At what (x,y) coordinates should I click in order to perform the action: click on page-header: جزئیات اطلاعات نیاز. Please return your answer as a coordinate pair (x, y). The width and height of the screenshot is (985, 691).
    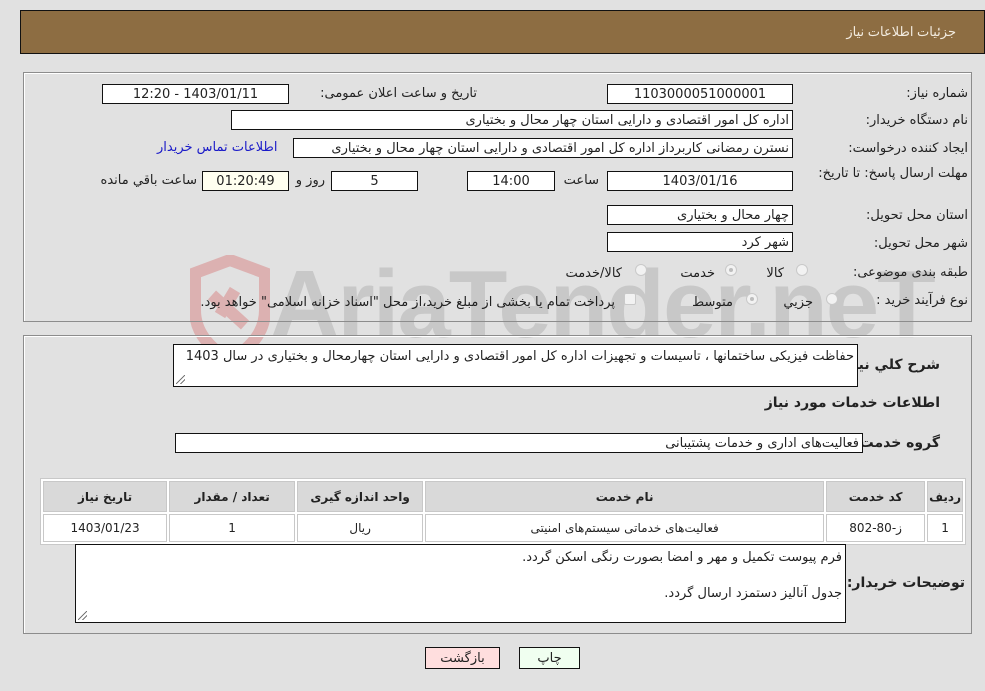
    Looking at the image, I should click on (502, 32).